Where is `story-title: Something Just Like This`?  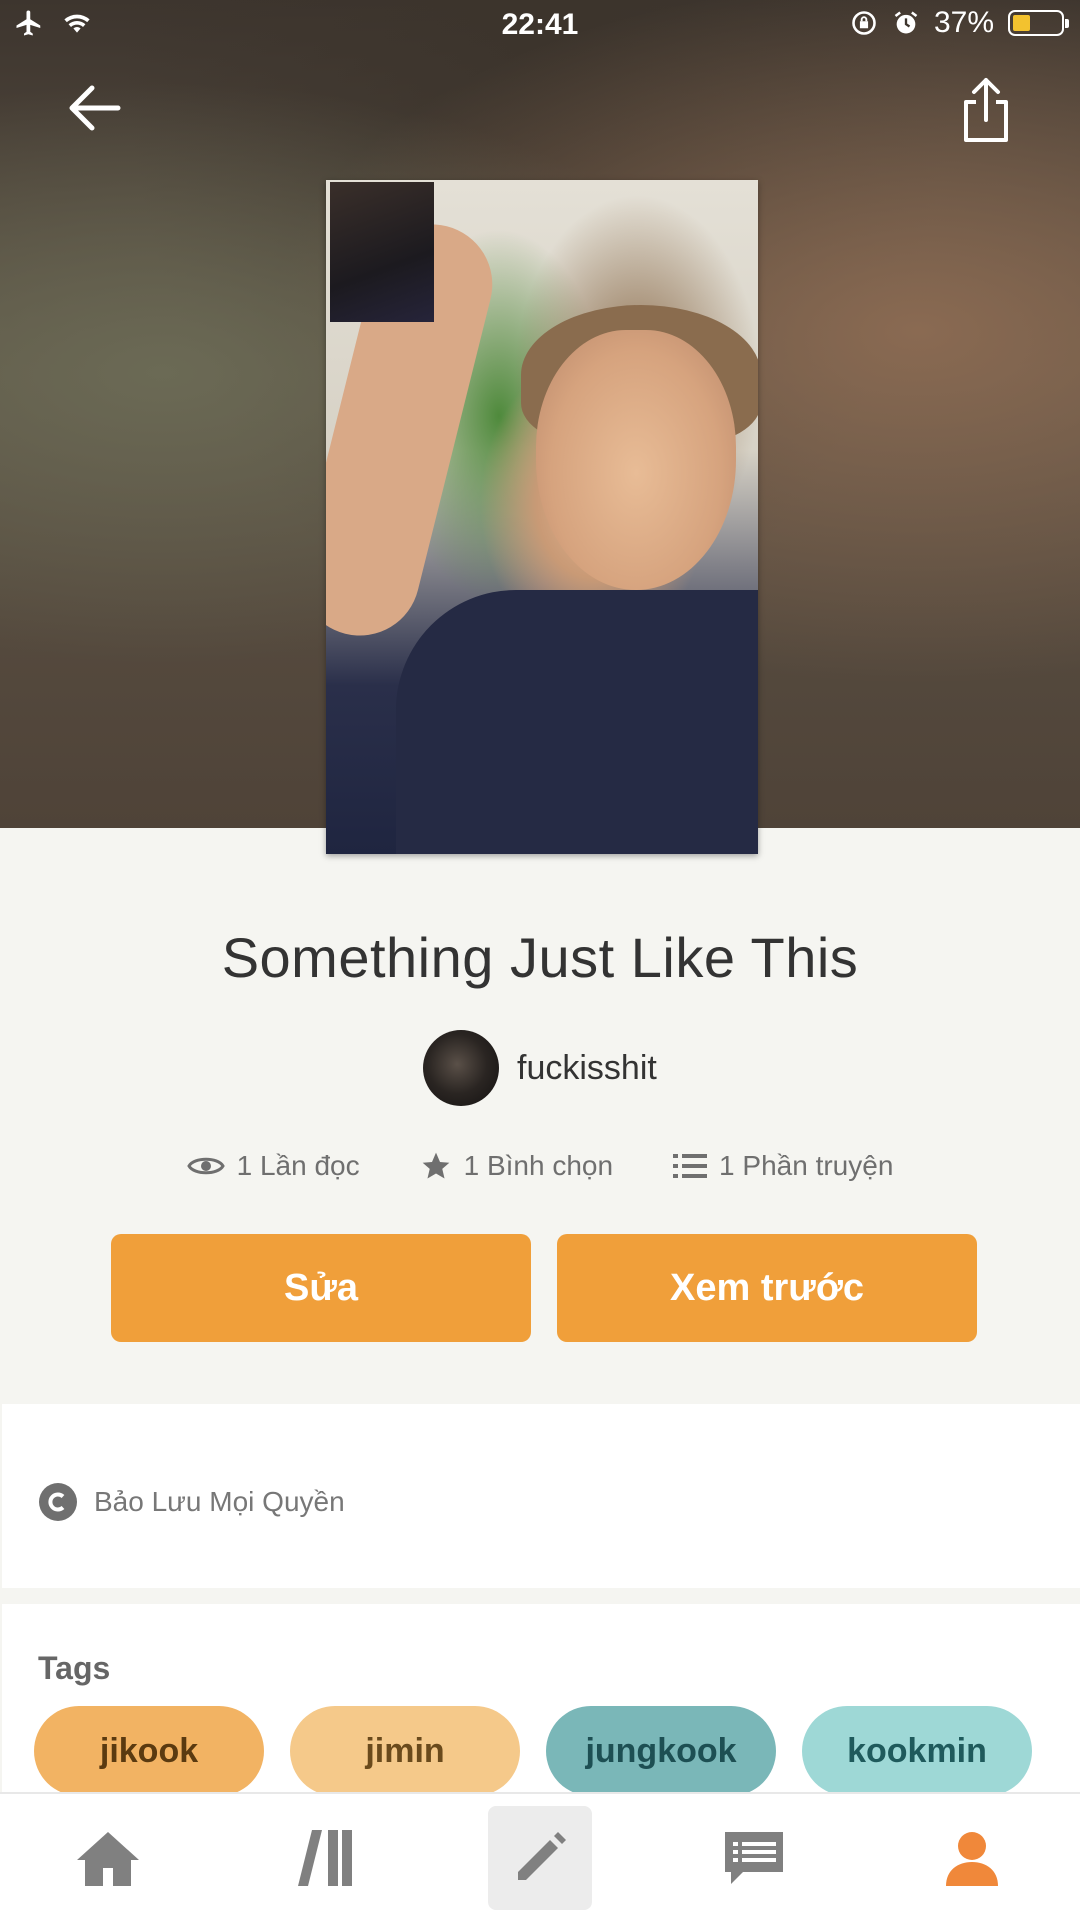
story-title: Something Just Like This is located at coordinates (540, 957).